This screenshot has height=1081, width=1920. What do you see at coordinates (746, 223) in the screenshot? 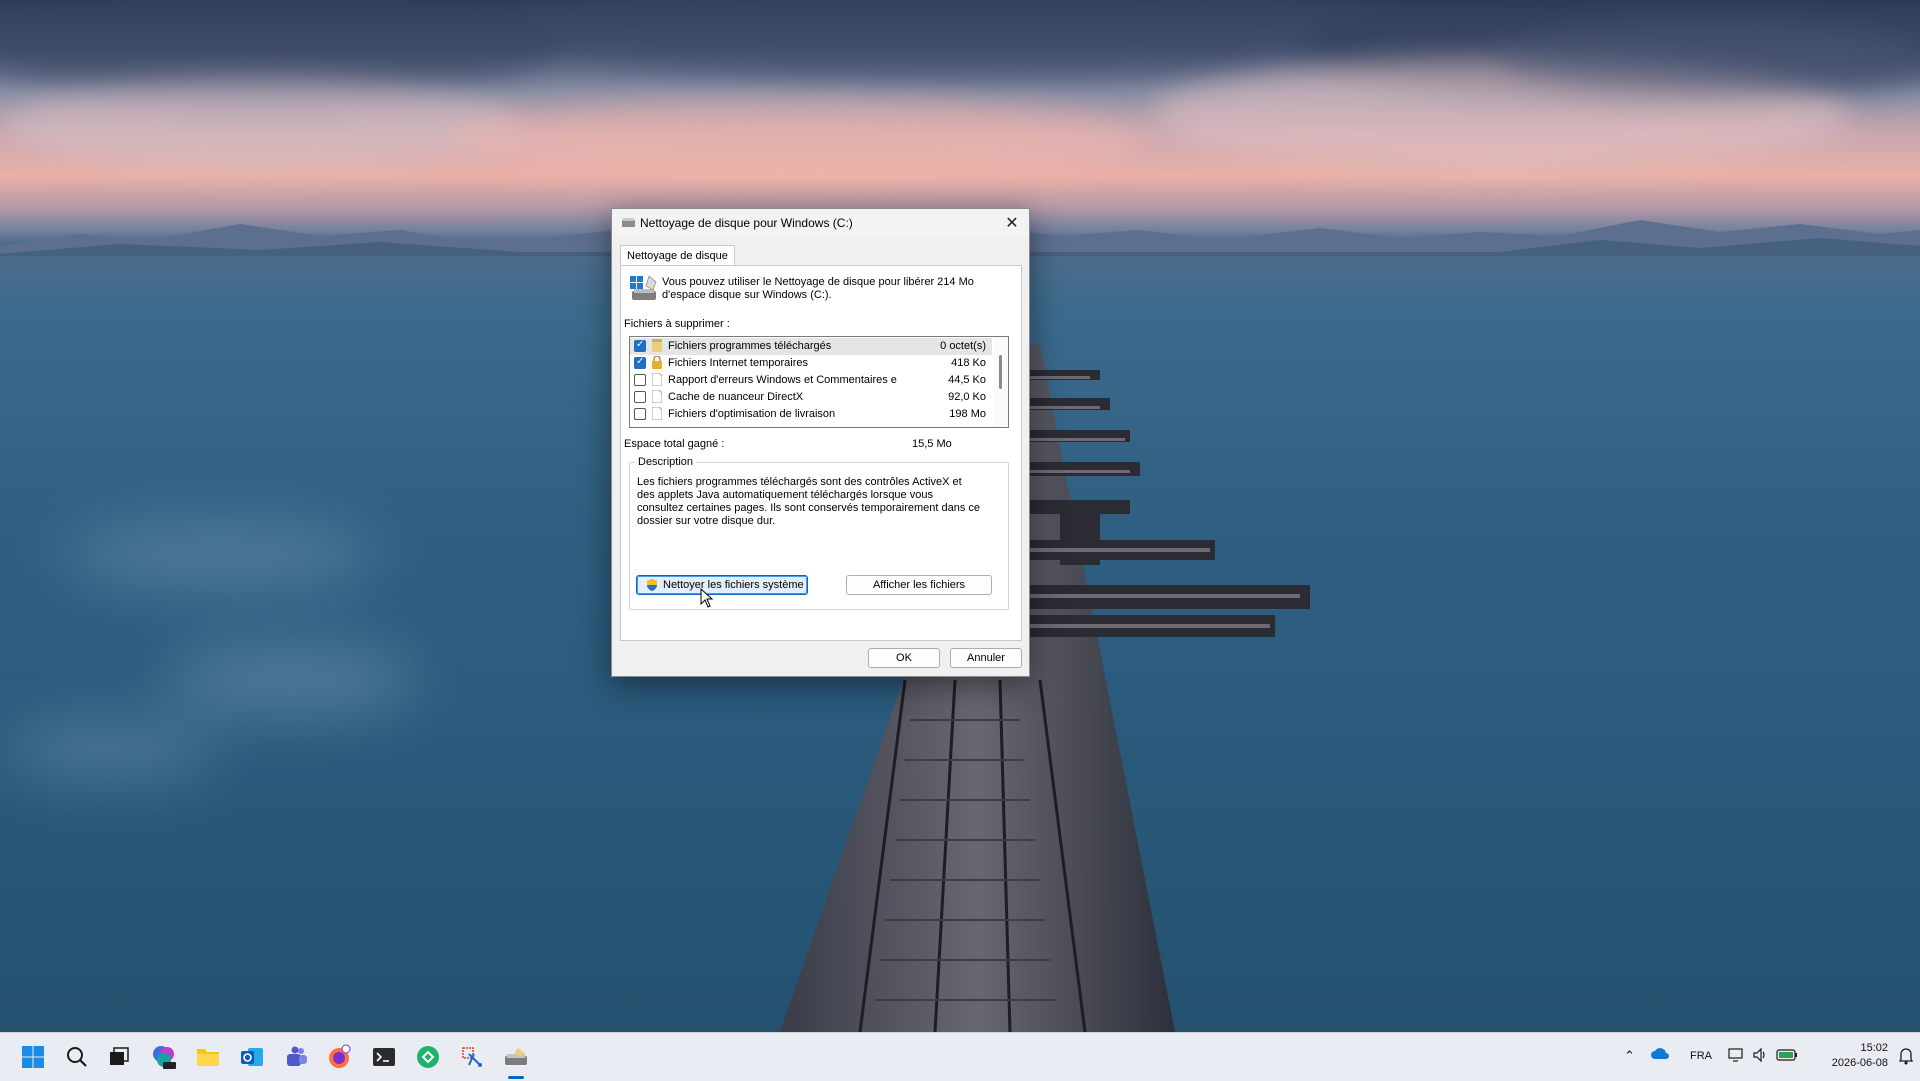
I see `dialog-title: Nettoyage de disque pour Windows (C:)` at bounding box center [746, 223].